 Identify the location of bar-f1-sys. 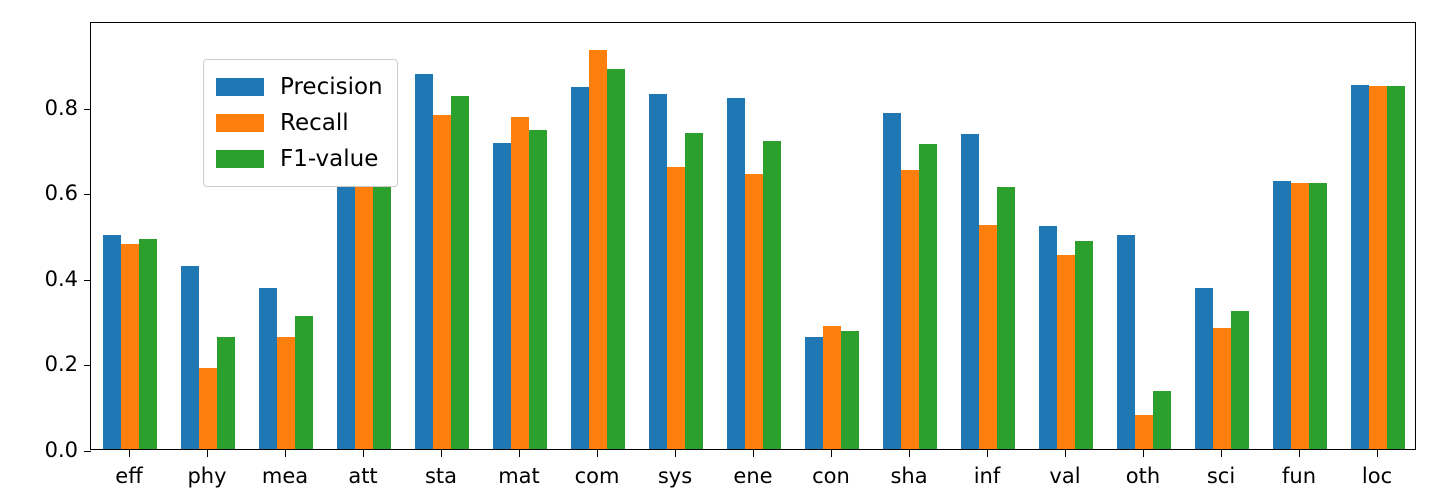
(694, 291).